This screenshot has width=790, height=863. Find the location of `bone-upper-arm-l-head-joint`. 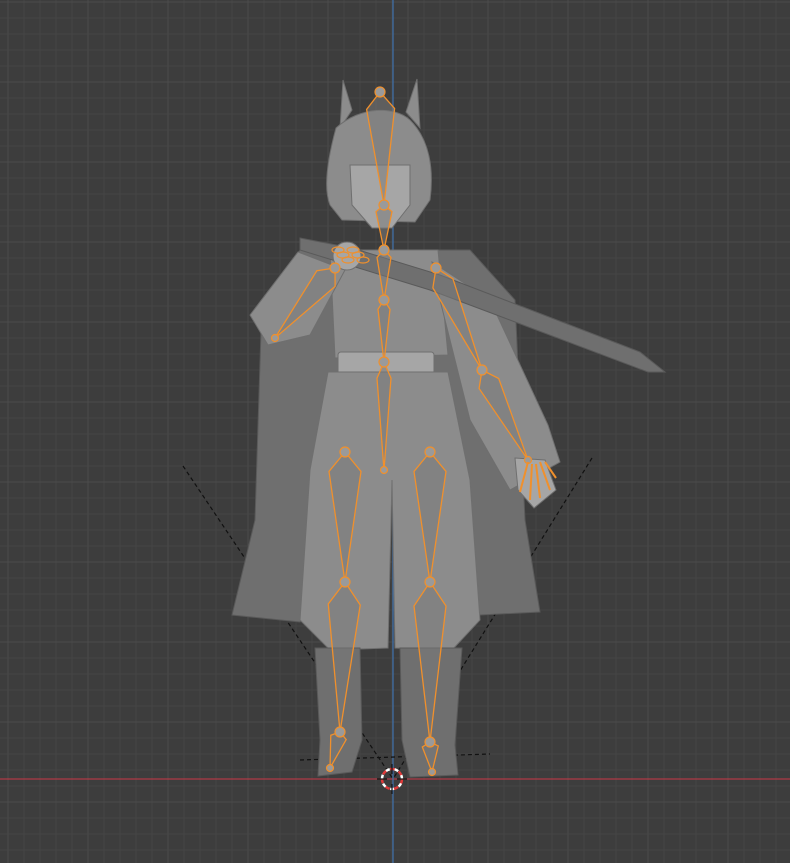

bone-upper-arm-l-head-joint is located at coordinates (436, 268).